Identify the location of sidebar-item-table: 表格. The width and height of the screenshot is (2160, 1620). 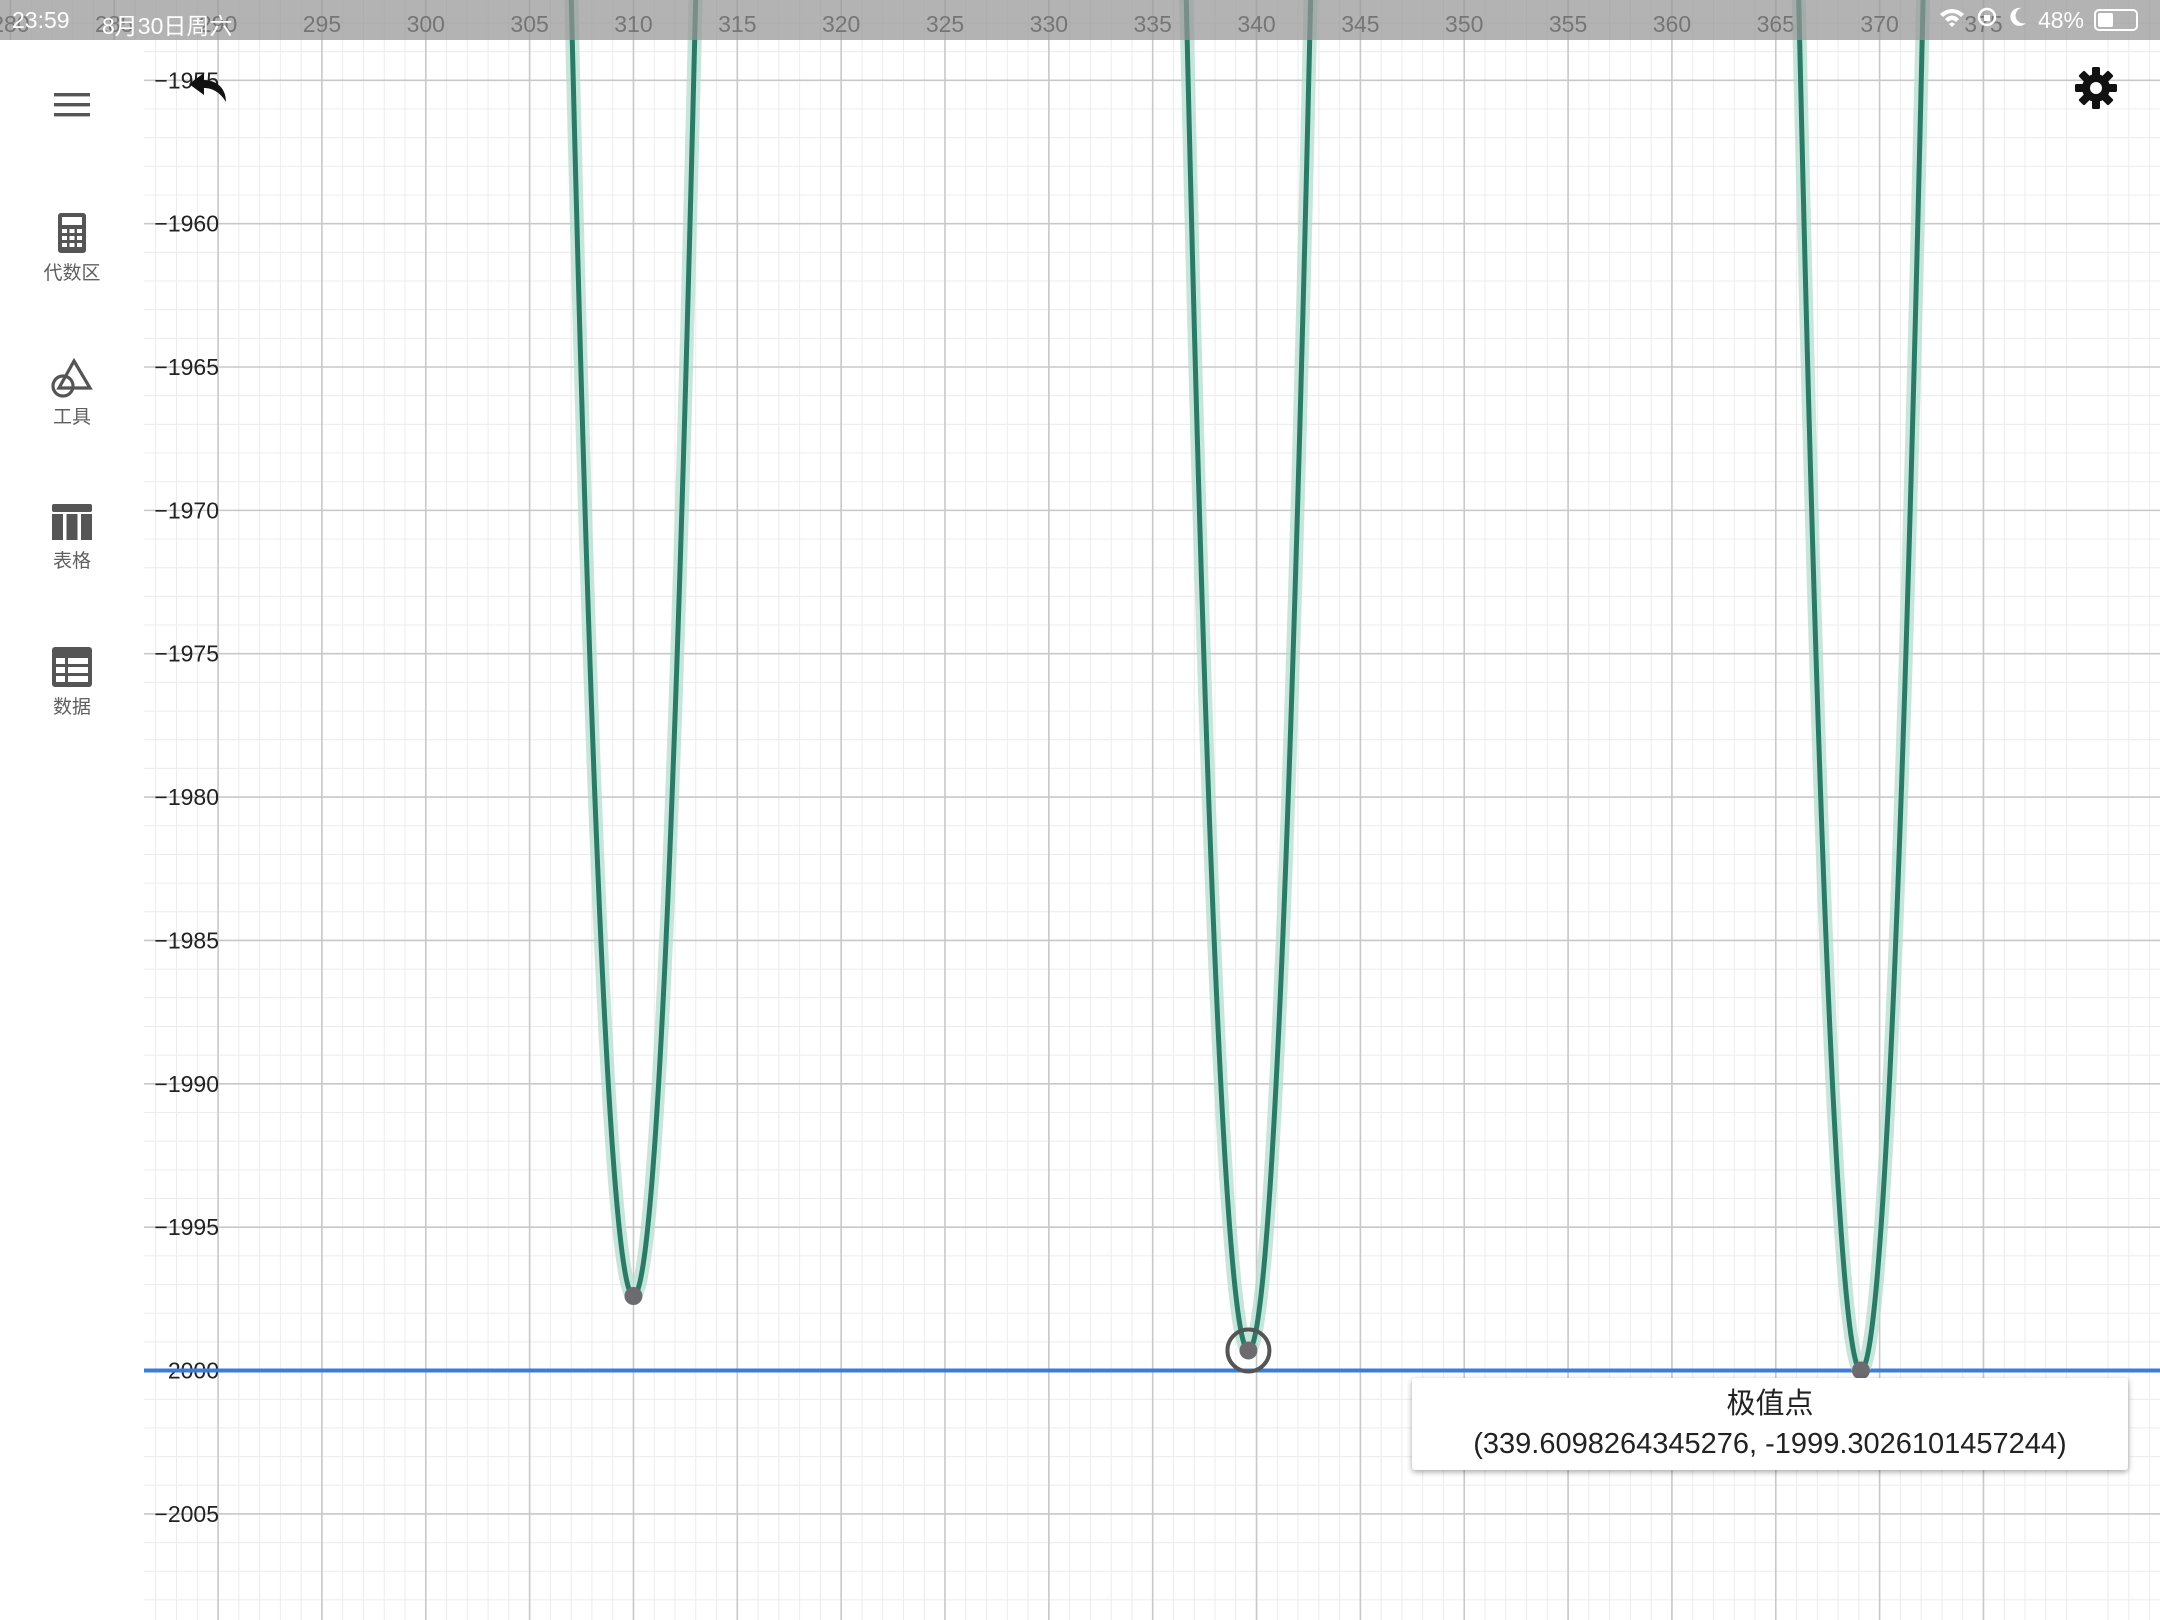
(72, 537).